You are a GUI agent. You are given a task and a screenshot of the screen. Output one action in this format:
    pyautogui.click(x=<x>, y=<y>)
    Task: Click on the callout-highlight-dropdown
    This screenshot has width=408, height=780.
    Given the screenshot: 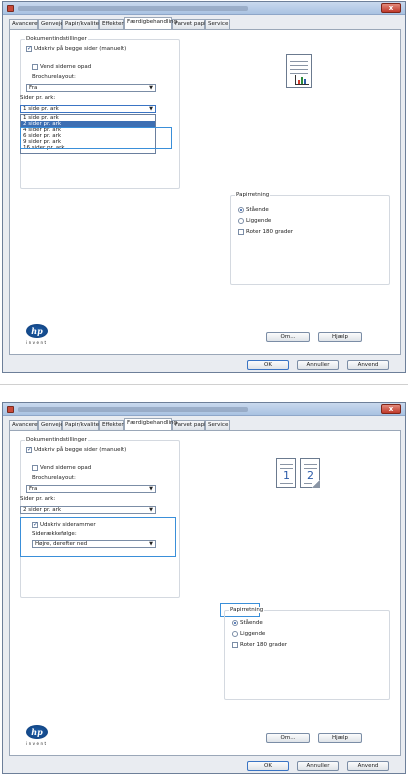 What is the action you would take?
    pyautogui.click(x=96, y=138)
    